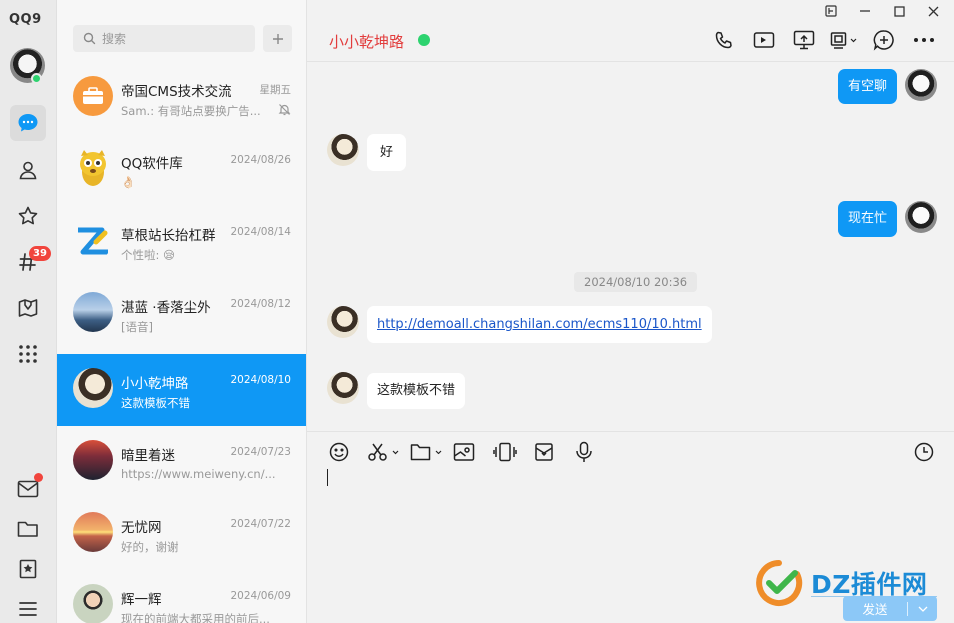 The image size is (954, 623). I want to click on conversation-name: QQ软件库, so click(152, 164).